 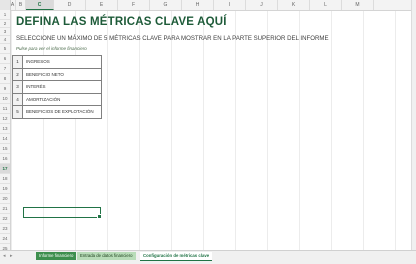 I want to click on vertical-scrollbar, so click(x=413, y=125).